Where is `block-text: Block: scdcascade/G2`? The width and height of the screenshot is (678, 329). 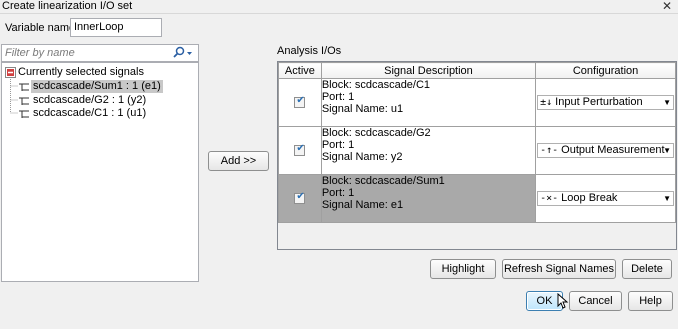
block-text: Block: scdcascade/G2 is located at coordinates (376, 133).